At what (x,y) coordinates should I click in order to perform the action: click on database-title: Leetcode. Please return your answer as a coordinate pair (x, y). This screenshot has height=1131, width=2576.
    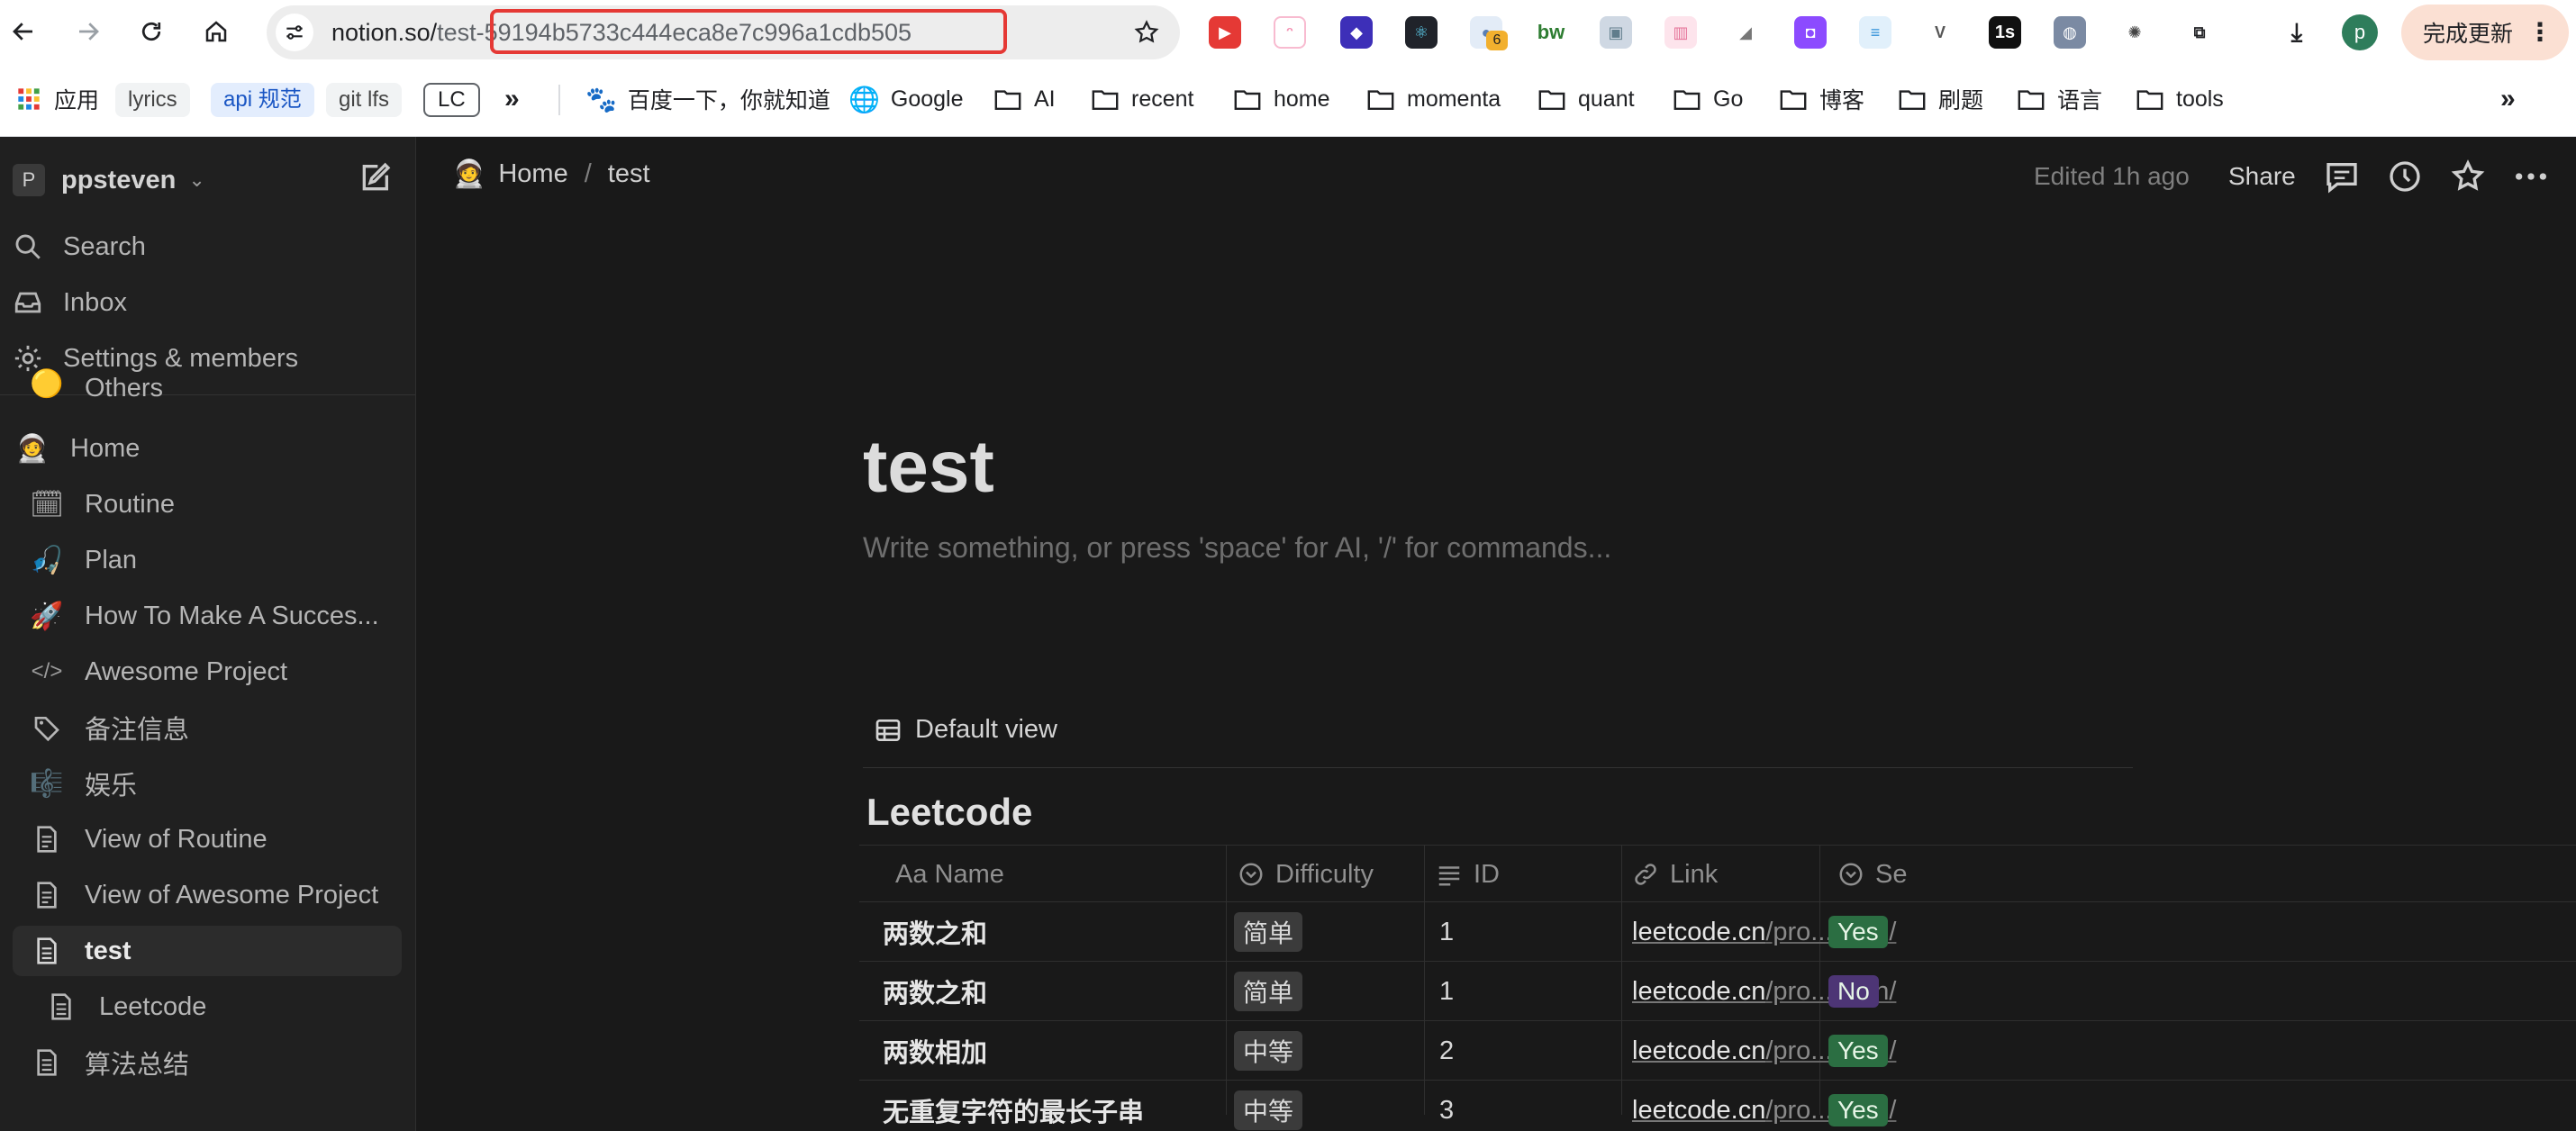
    Looking at the image, I should click on (949, 812).